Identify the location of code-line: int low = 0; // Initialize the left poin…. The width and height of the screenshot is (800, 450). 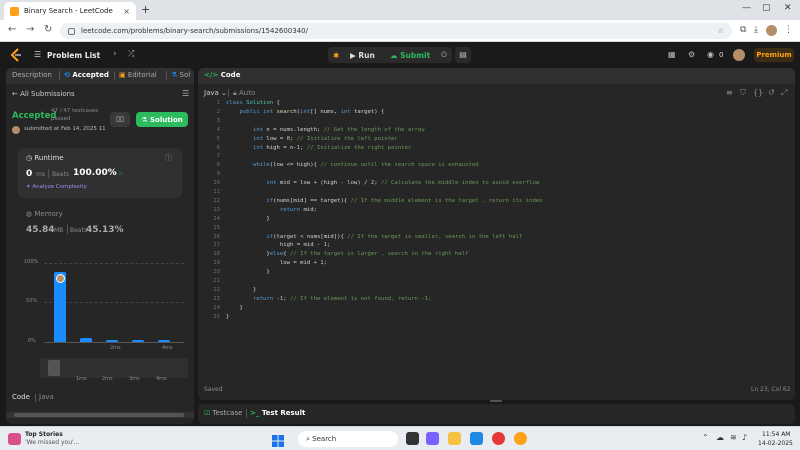
(312, 139).